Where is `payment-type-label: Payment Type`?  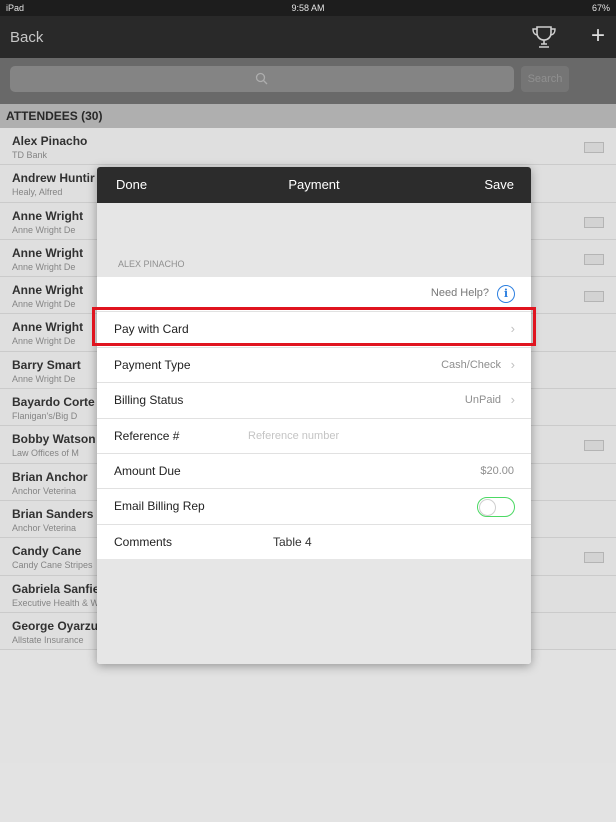 payment-type-label: Payment Type is located at coordinates (152, 364).